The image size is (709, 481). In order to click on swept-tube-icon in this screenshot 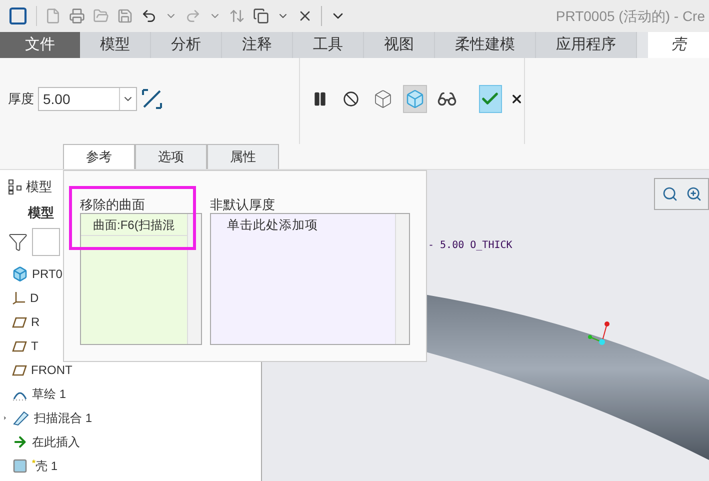, I will do `click(21, 418)`.